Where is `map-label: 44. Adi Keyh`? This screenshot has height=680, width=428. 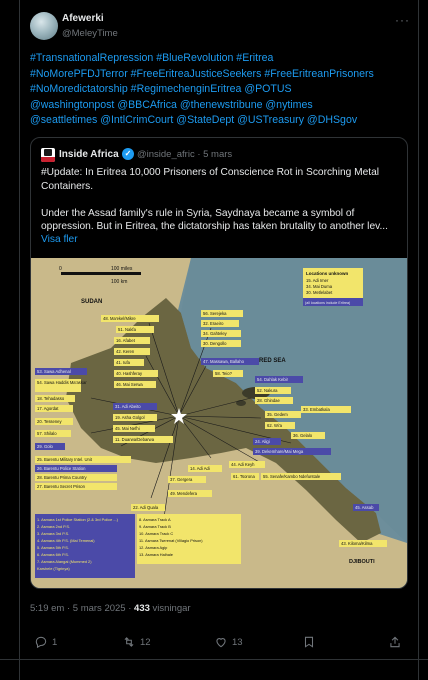 map-label: 44. Adi Keyh is located at coordinates (243, 464).